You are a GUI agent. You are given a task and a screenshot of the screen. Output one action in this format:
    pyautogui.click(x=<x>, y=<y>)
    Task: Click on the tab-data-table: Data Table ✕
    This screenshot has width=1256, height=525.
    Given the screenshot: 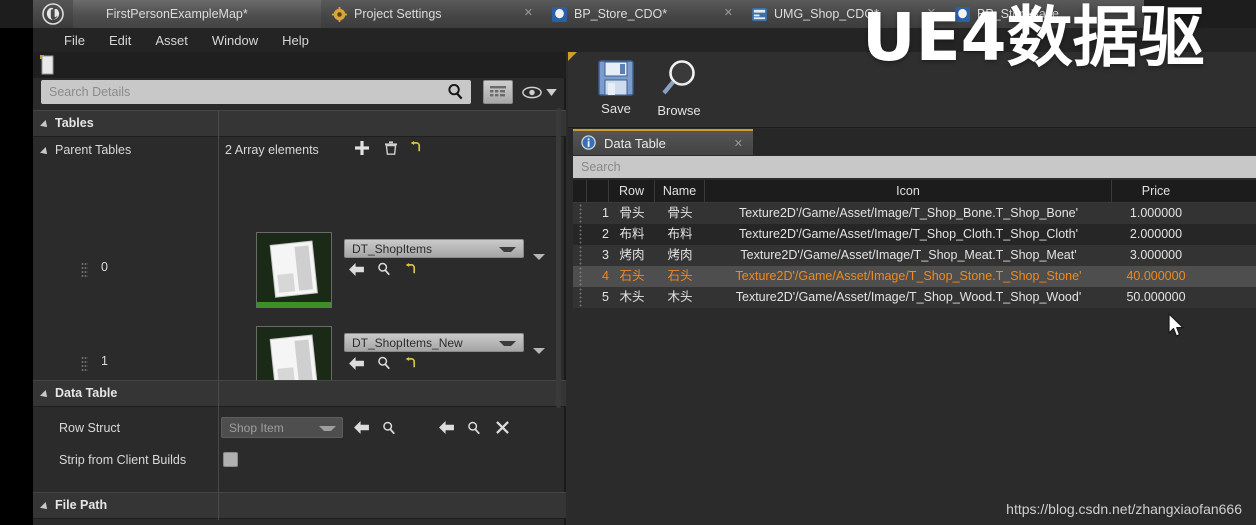 What is the action you would take?
    pyautogui.click(x=663, y=142)
    